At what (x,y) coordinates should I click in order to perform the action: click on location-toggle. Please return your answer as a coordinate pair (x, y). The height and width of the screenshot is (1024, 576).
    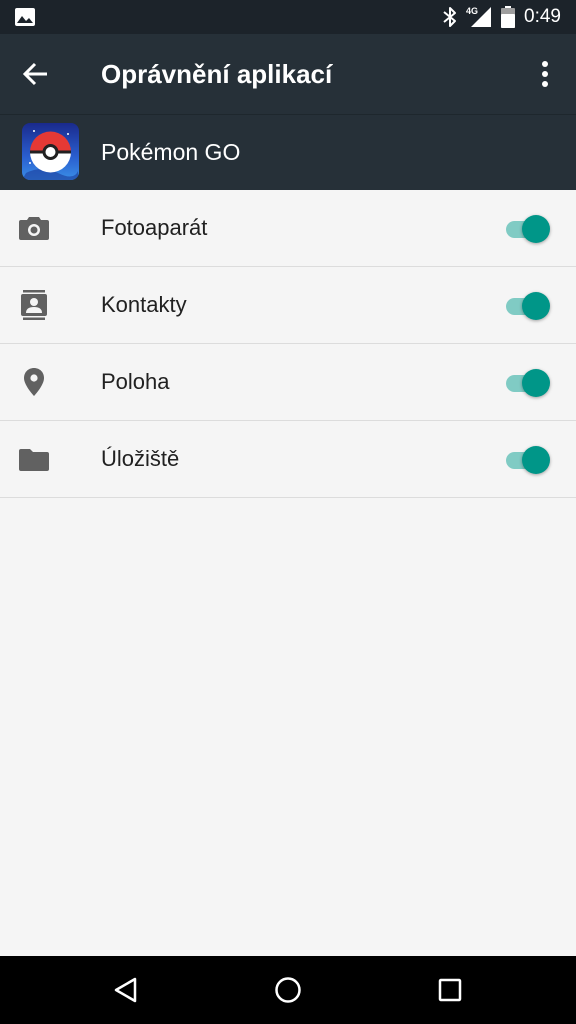
    Looking at the image, I should click on (528, 382).